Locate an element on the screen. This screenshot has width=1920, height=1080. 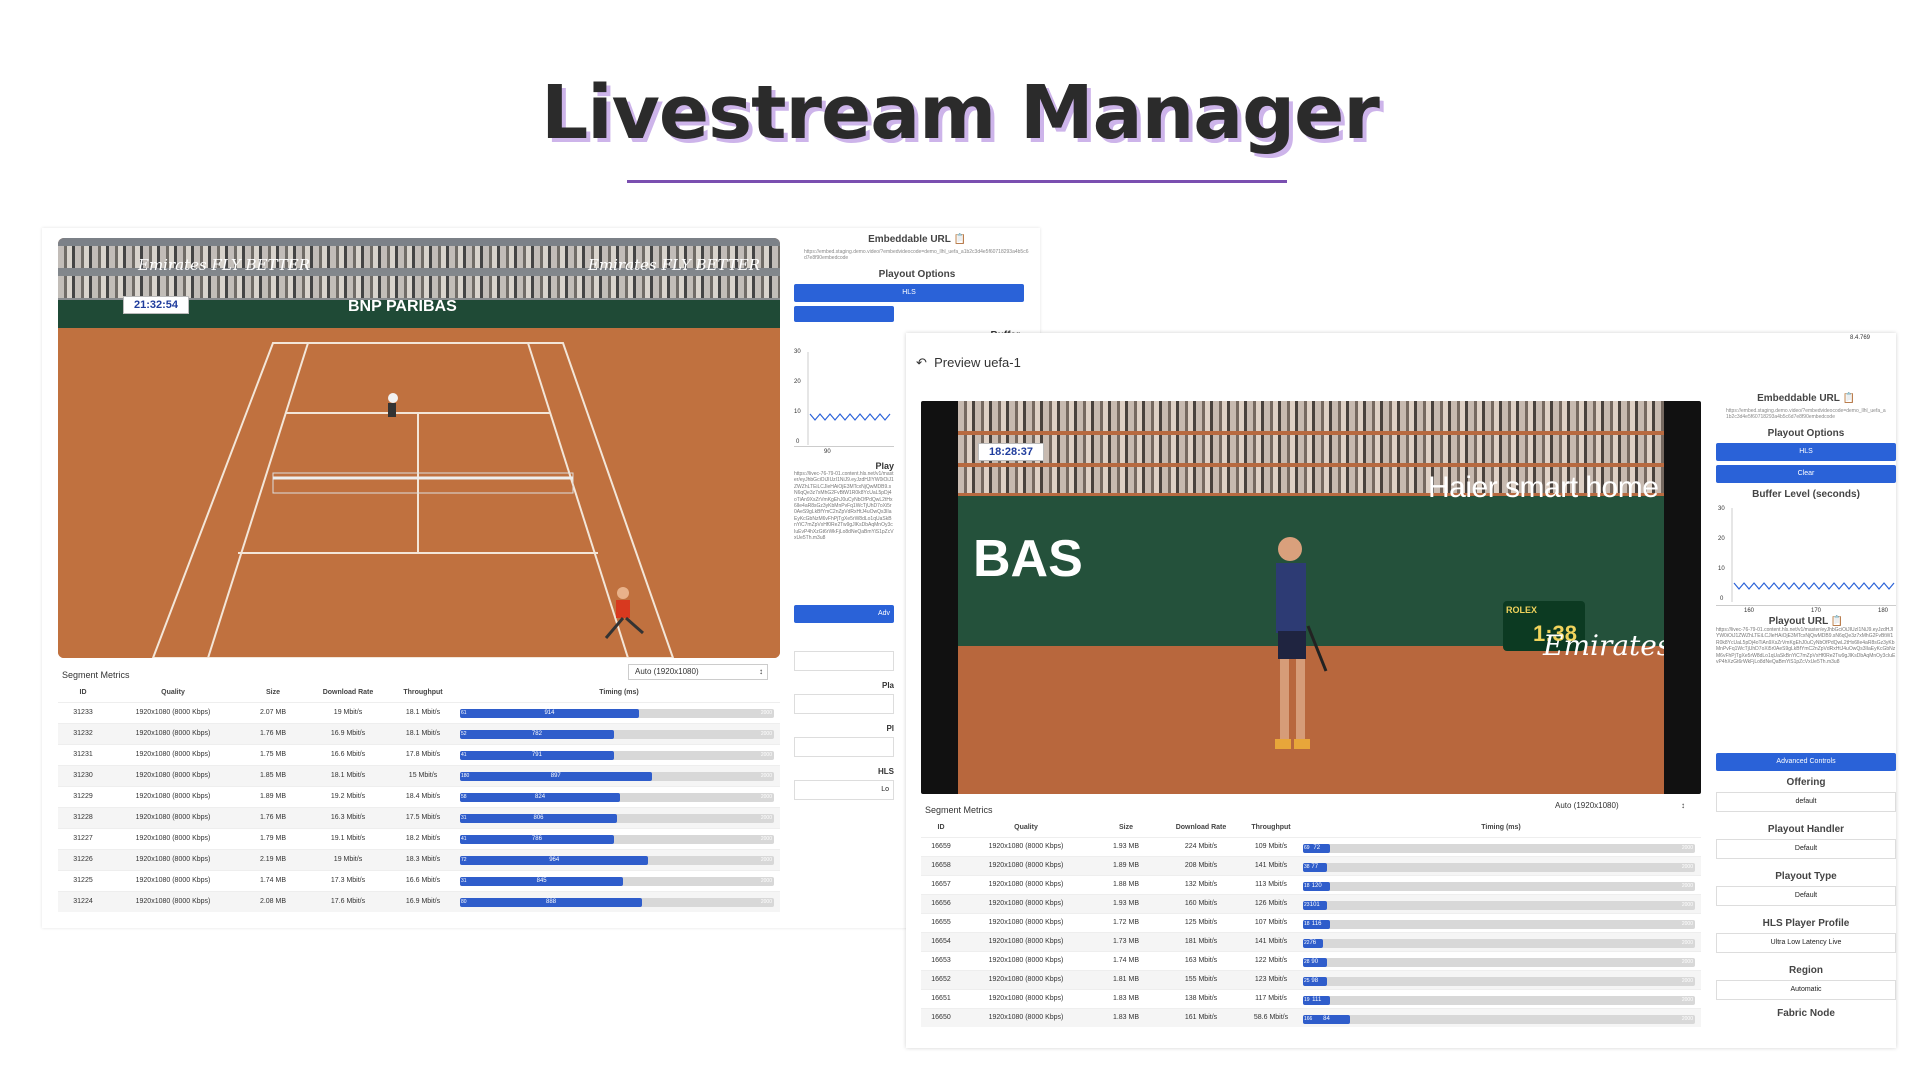
timing-bar: 28 90 is located at coordinates (1315, 962).